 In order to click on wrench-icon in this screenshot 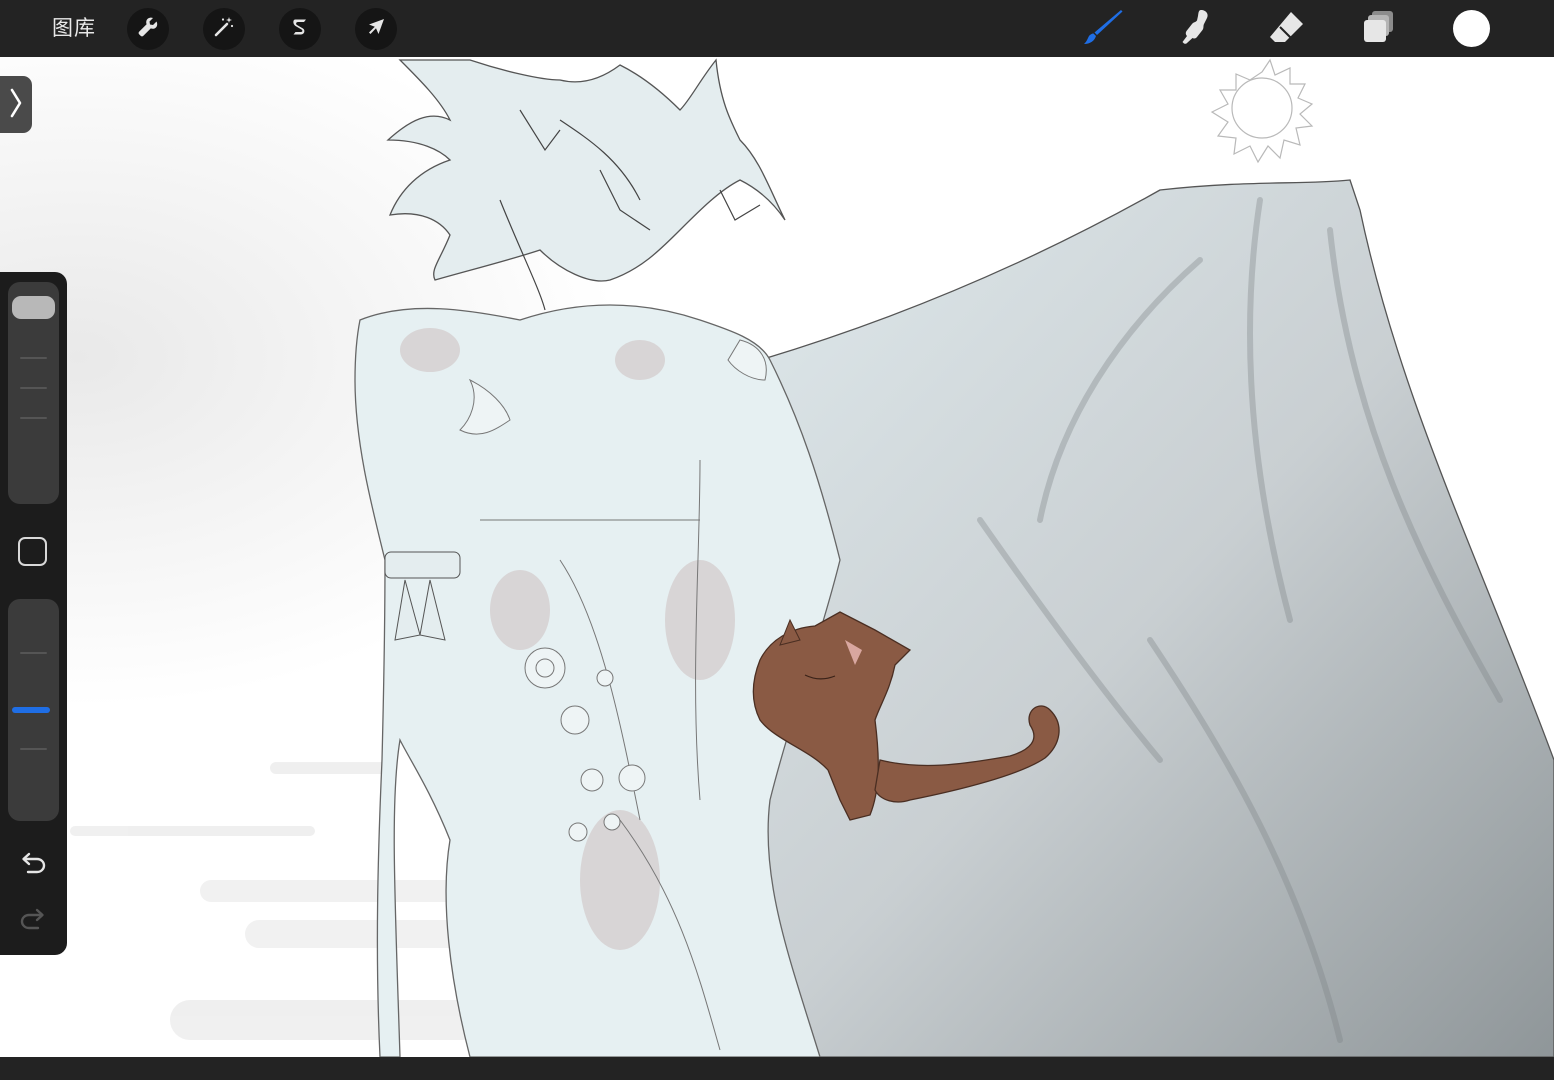, I will do `click(148, 29)`.